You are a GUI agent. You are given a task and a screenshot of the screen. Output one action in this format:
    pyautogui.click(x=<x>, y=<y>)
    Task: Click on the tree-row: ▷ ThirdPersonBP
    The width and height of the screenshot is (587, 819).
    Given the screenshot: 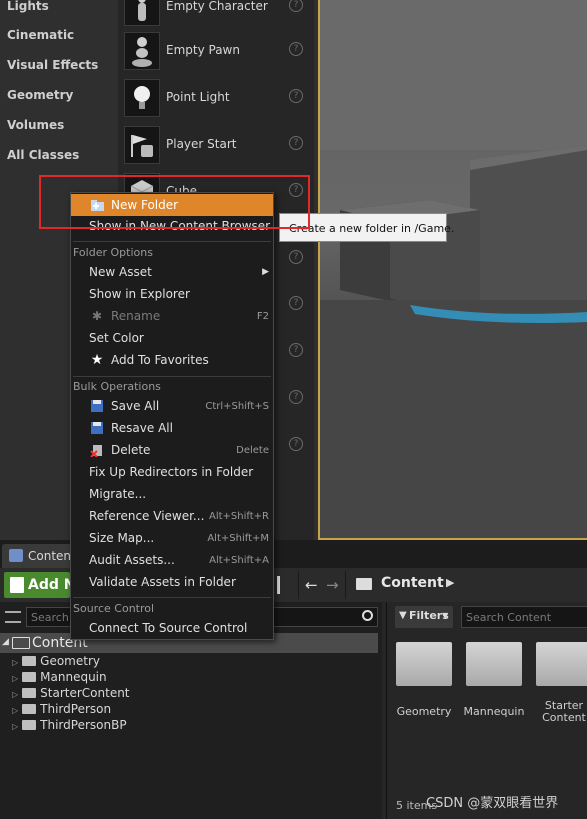 What is the action you would take?
    pyautogui.click(x=69, y=726)
    